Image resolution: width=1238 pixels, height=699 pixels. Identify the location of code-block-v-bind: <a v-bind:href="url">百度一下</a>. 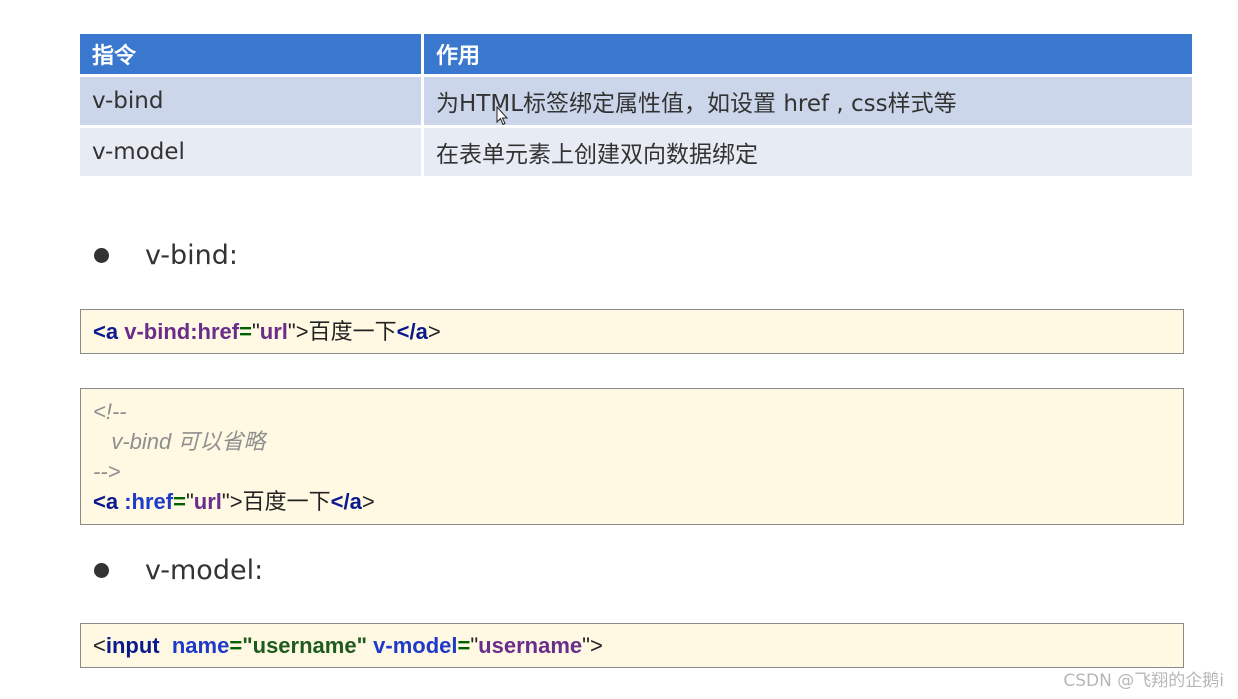
(632, 331).